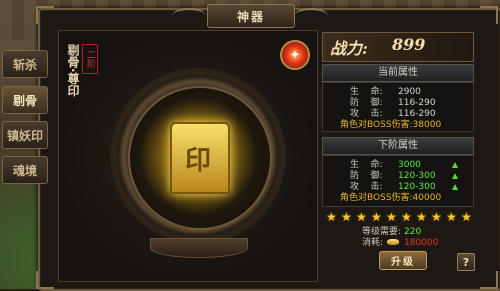 This screenshot has width=500, height=291. Describe the element at coordinates (366, 176) in the screenshot. I see `next-defense-label: 防 御:` at that location.